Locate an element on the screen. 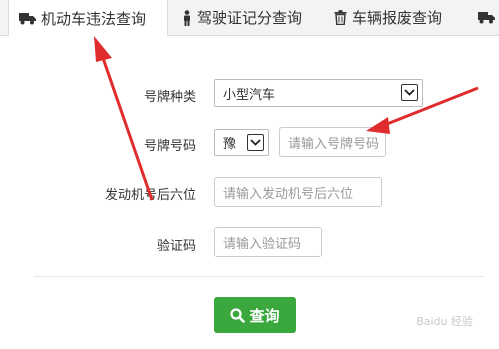 Image resolution: width=499 pixels, height=349 pixels. person-icon is located at coordinates (187, 17).